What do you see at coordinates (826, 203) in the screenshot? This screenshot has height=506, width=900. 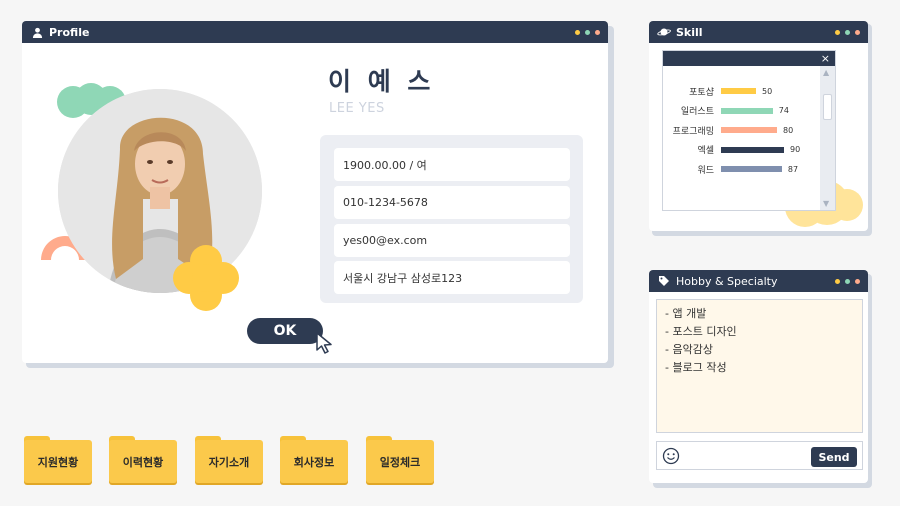 I see `scroll-down-icon: ▼` at bounding box center [826, 203].